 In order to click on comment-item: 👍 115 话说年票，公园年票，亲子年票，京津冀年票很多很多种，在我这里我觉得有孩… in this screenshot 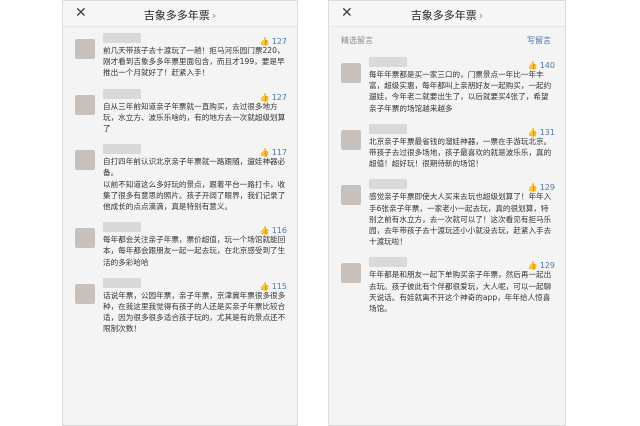, I will do `click(180, 306)`.